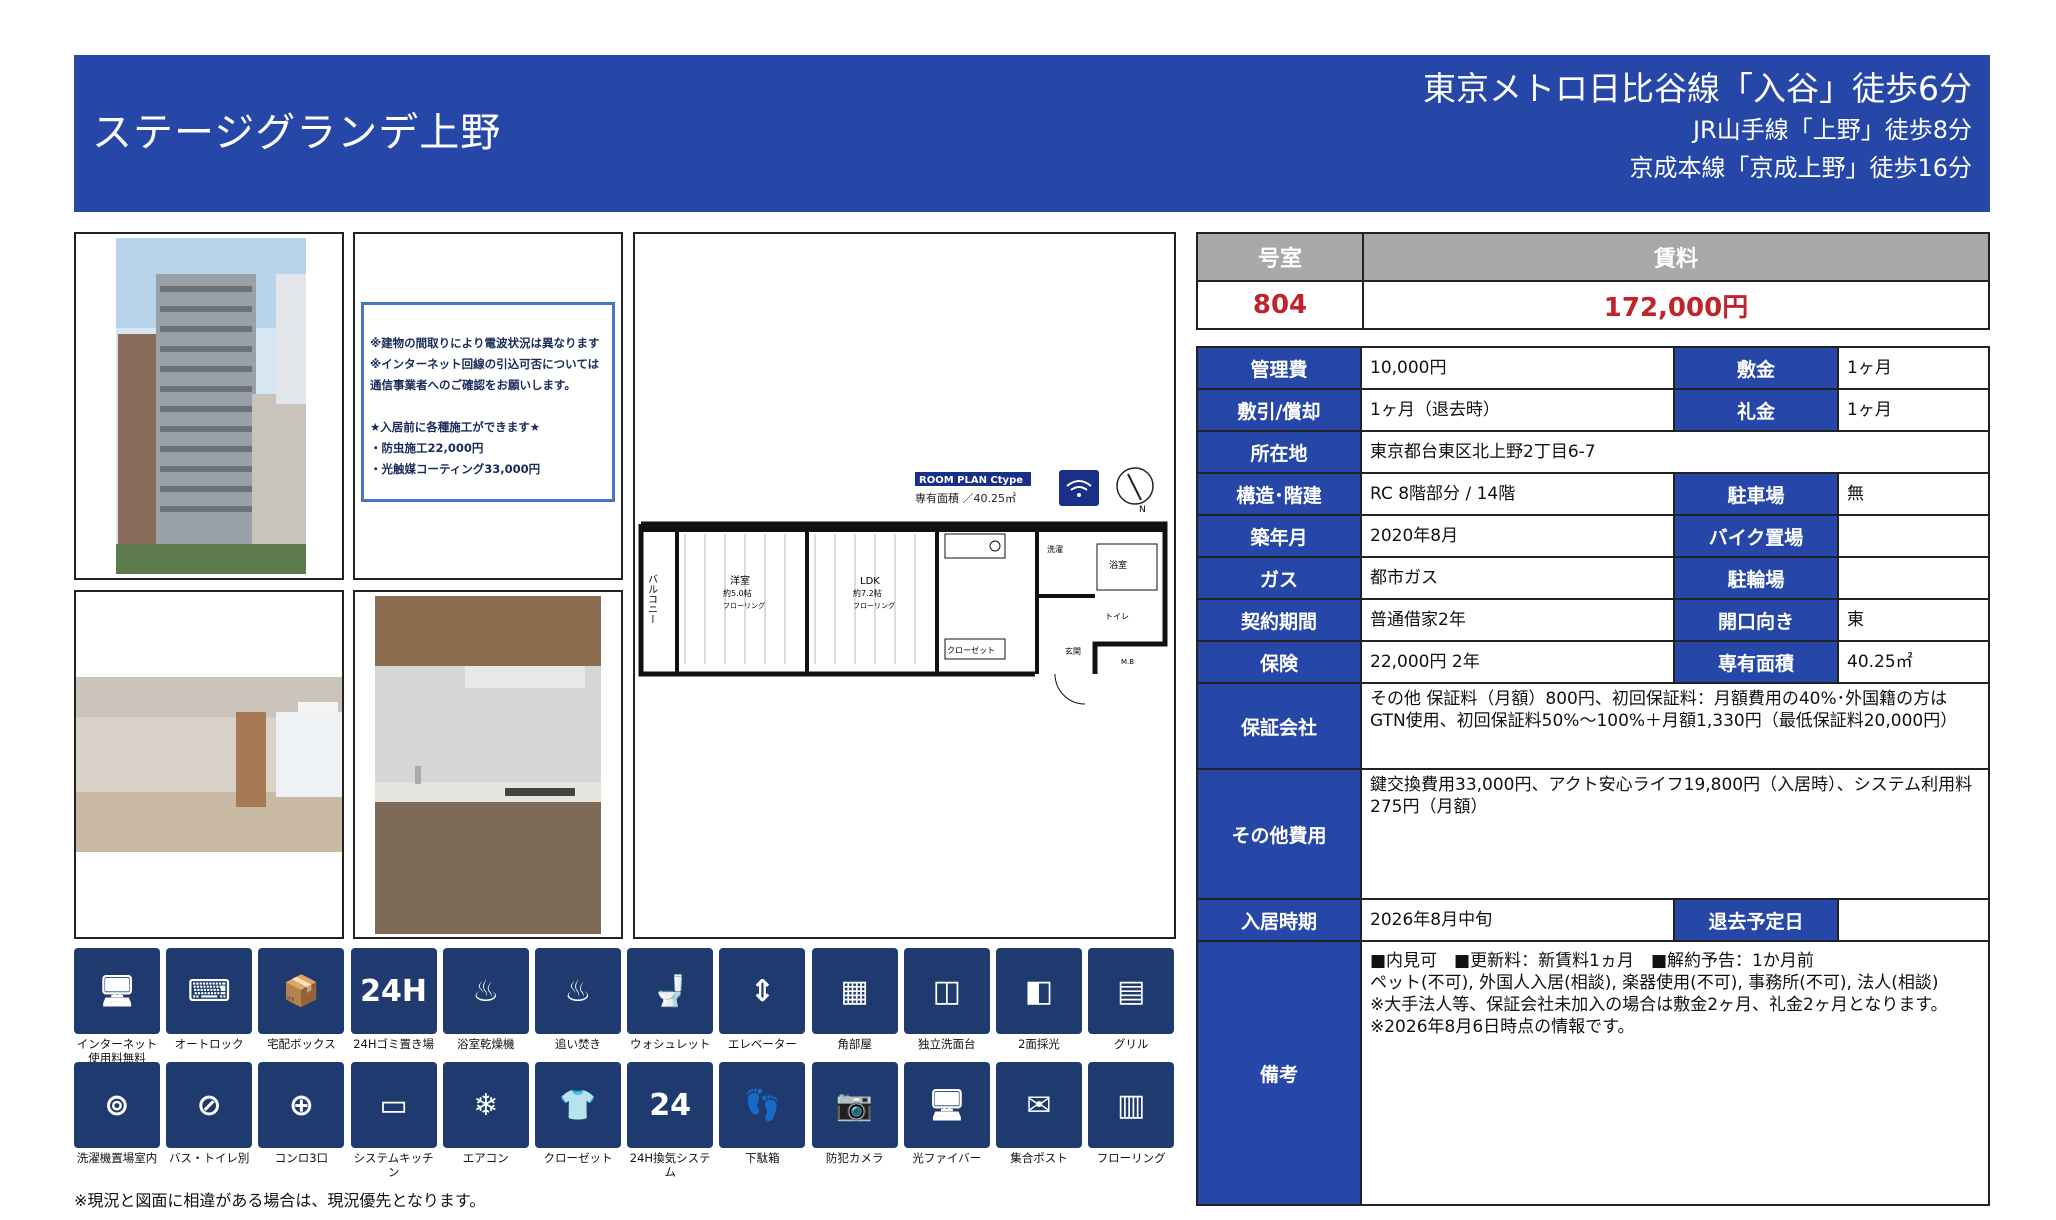  I want to click on plan-room2: LDK, so click(870, 581).